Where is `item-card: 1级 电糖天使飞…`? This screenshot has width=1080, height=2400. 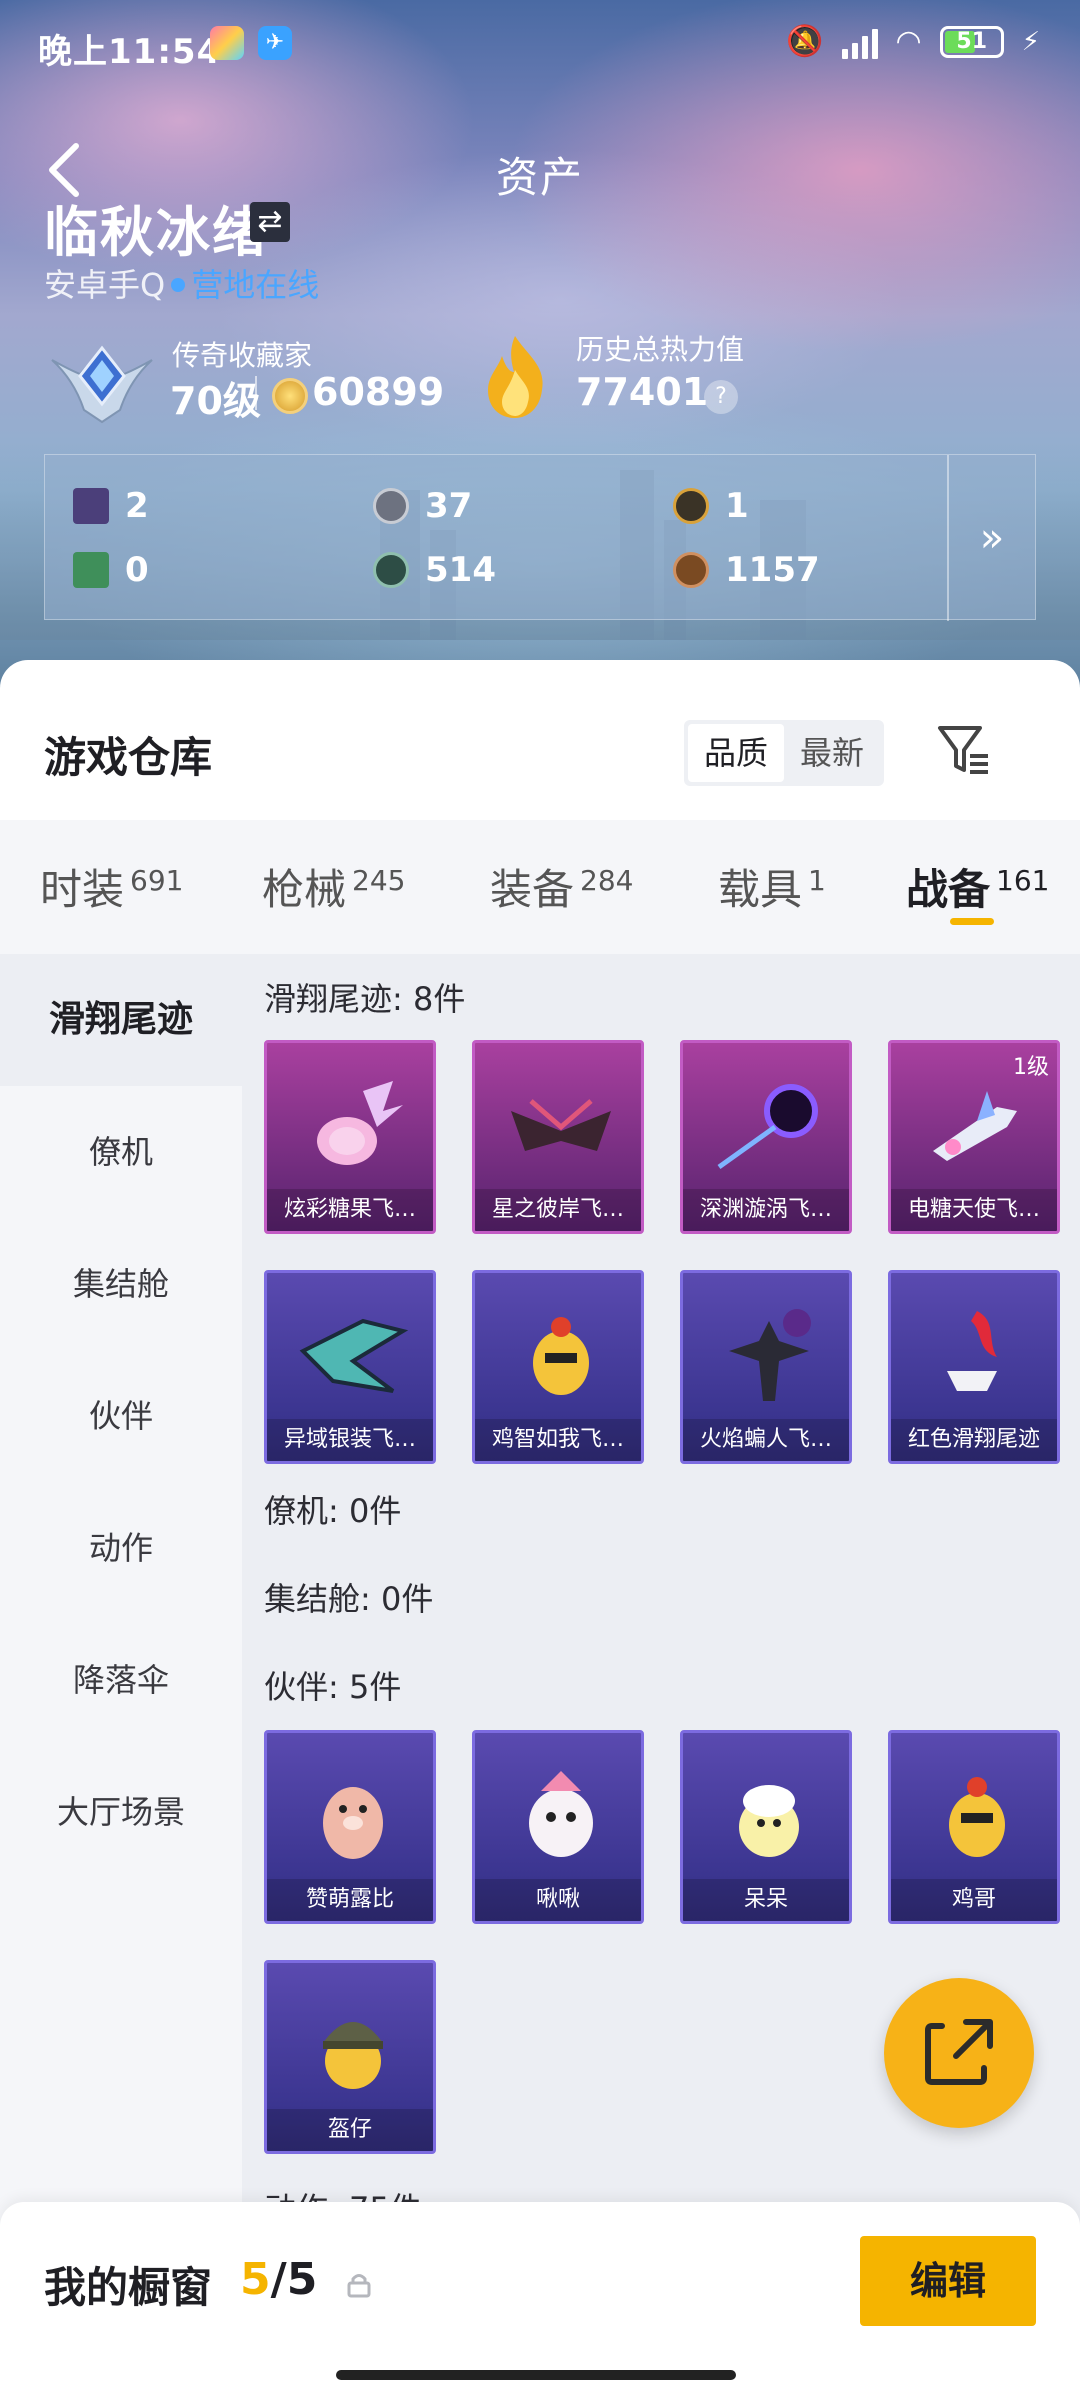 item-card: 1级 电糖天使飞… is located at coordinates (974, 1137).